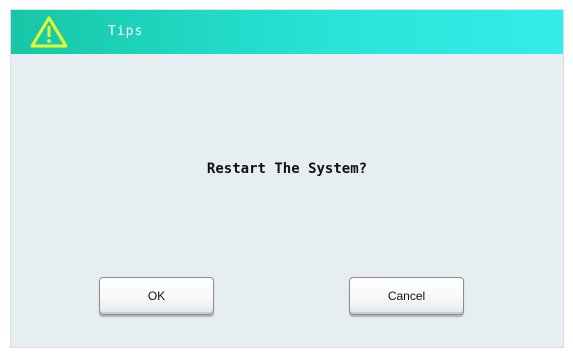 This screenshot has width=573, height=356. I want to click on dialog-titlebar: Tips, so click(287, 32).